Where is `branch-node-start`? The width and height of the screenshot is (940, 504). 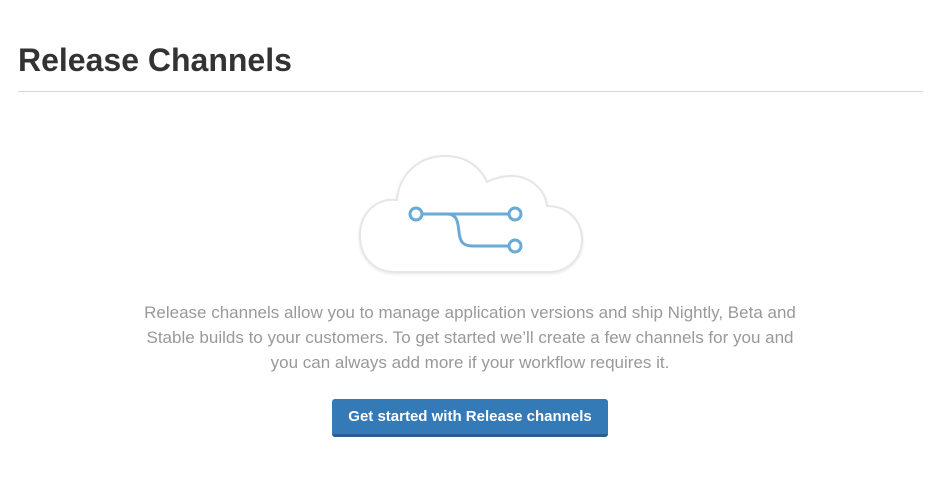 branch-node-start is located at coordinates (416, 214).